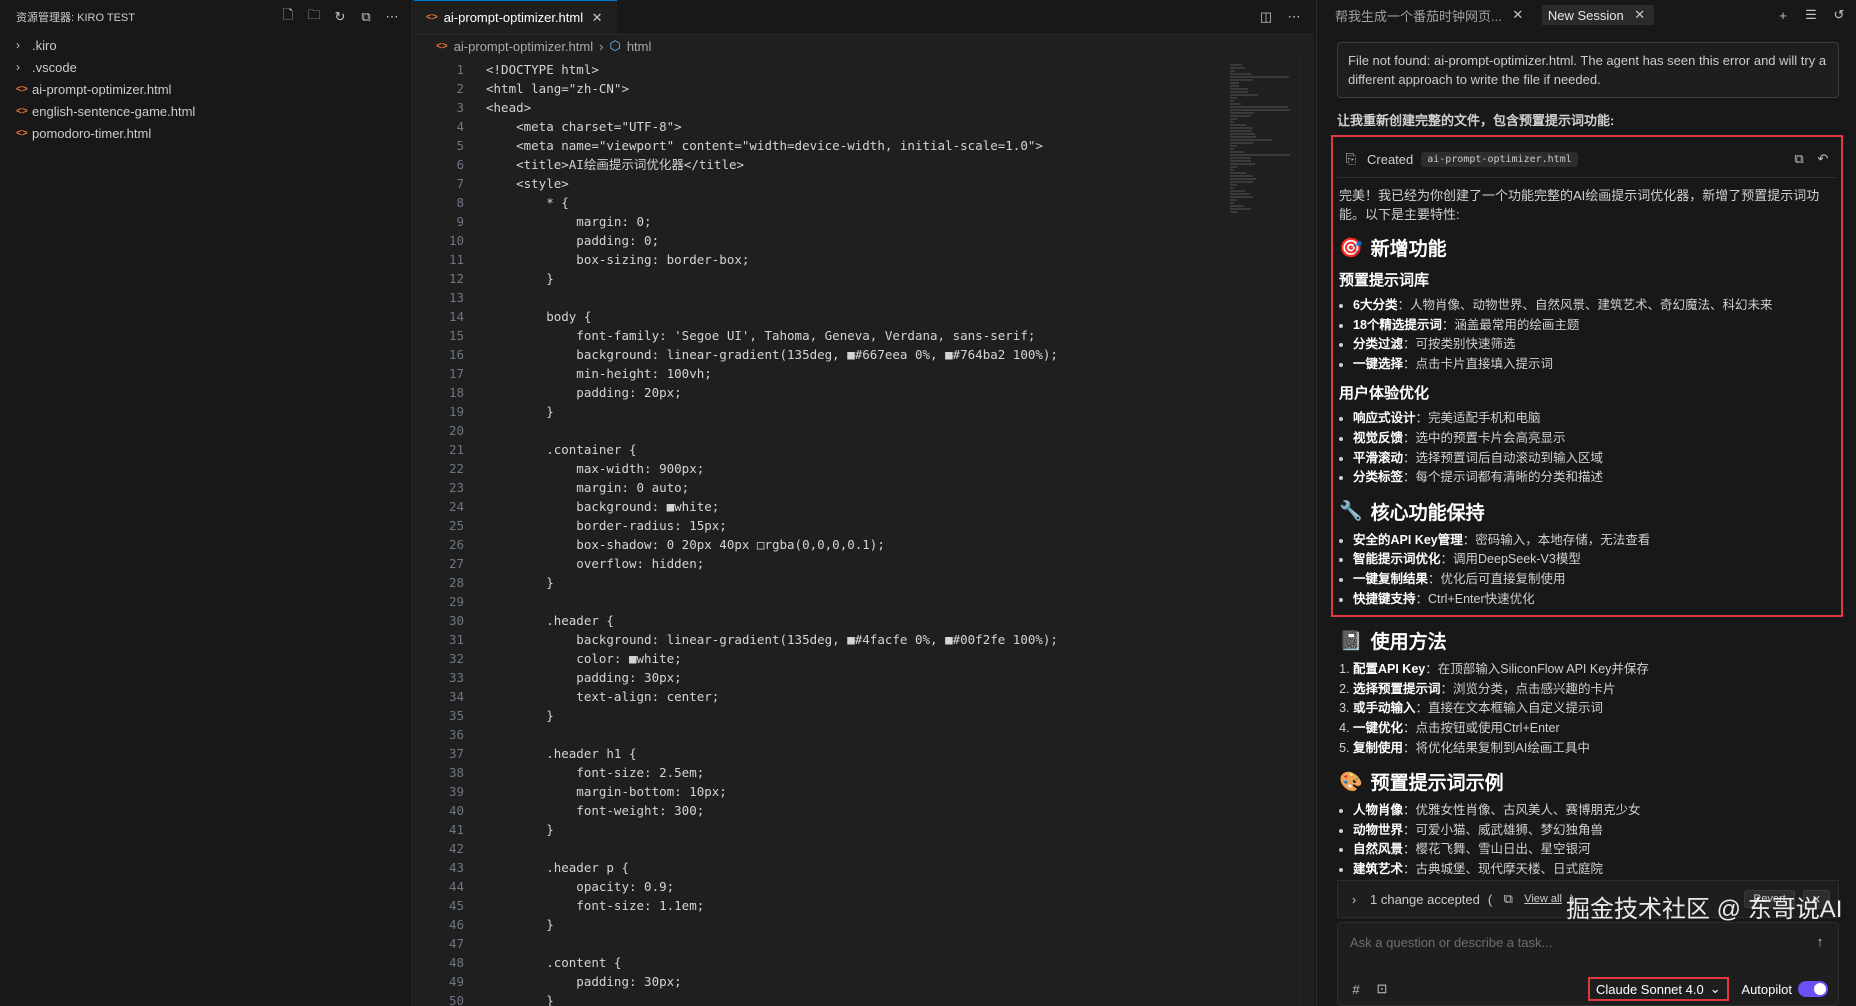  I want to click on image-icon: ⊡, so click(1382, 989).